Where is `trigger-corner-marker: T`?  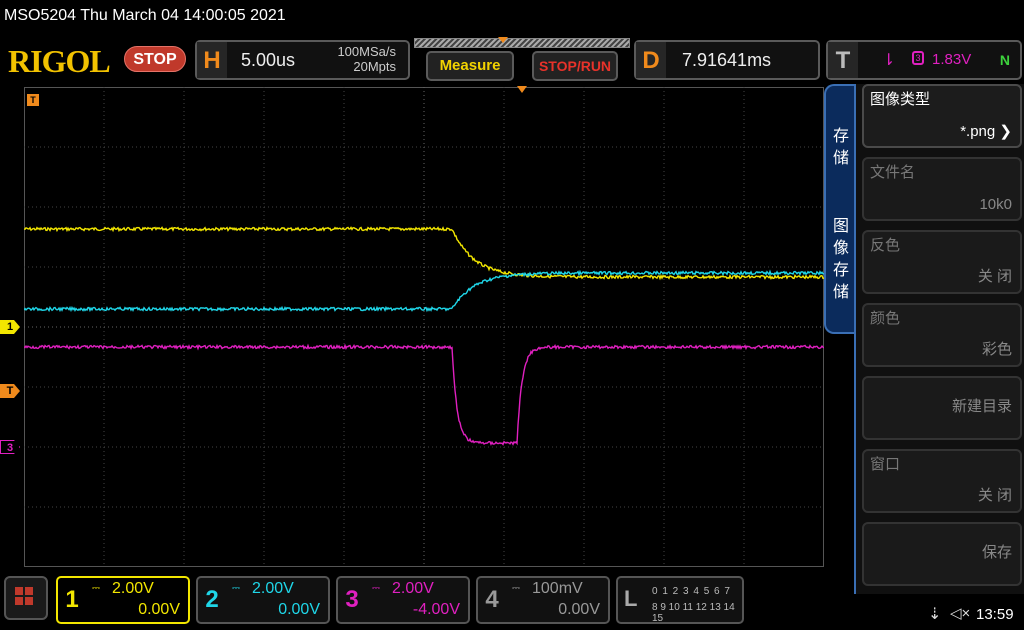 trigger-corner-marker: T is located at coordinates (33, 100).